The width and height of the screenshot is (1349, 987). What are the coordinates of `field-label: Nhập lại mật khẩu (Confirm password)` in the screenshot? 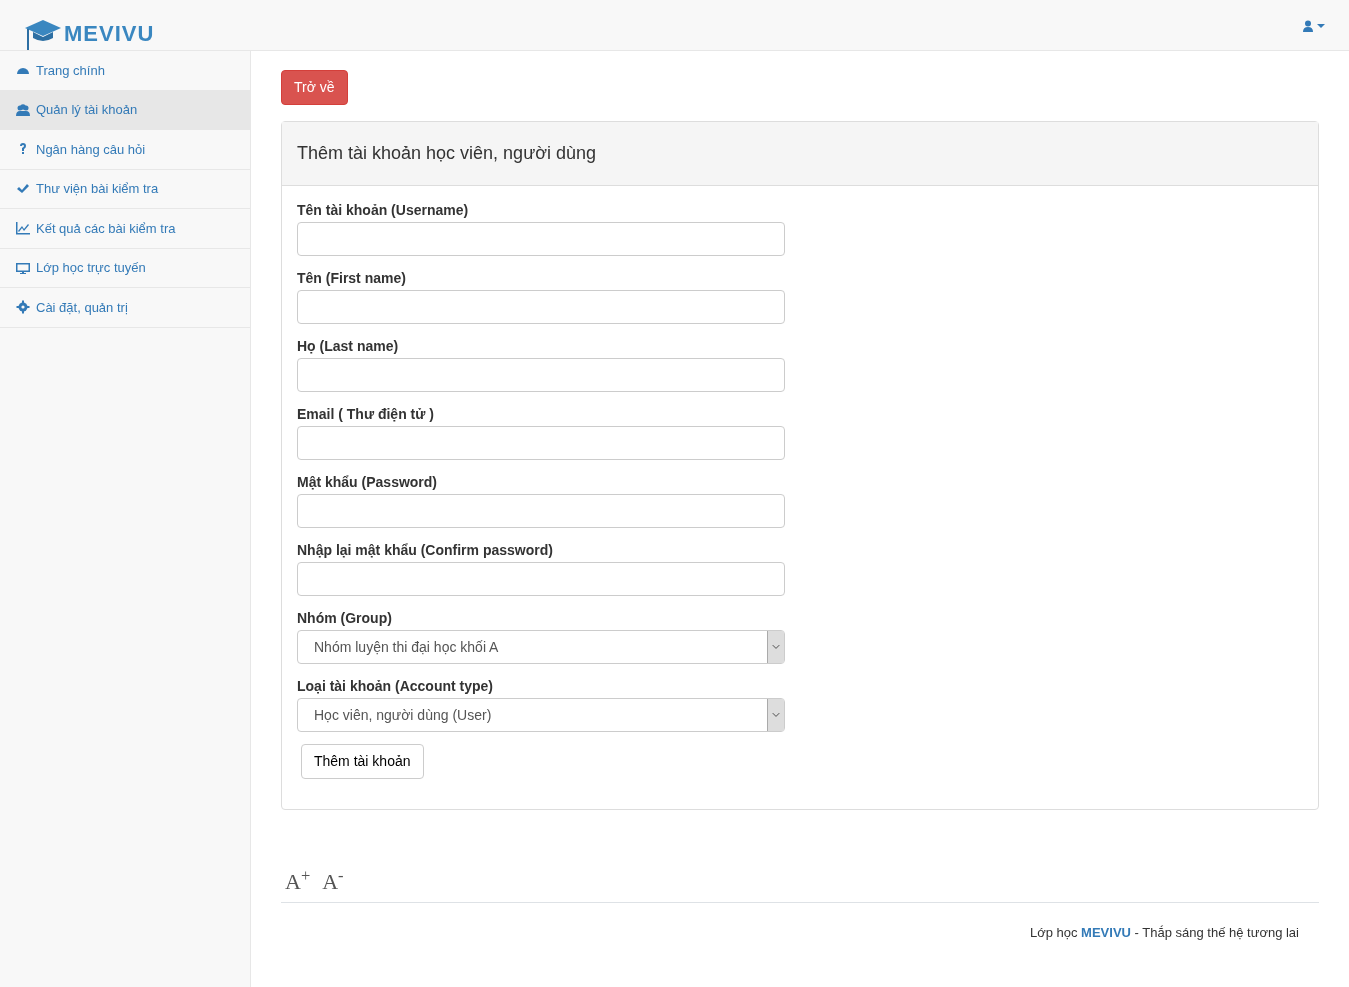 It's located at (425, 550).